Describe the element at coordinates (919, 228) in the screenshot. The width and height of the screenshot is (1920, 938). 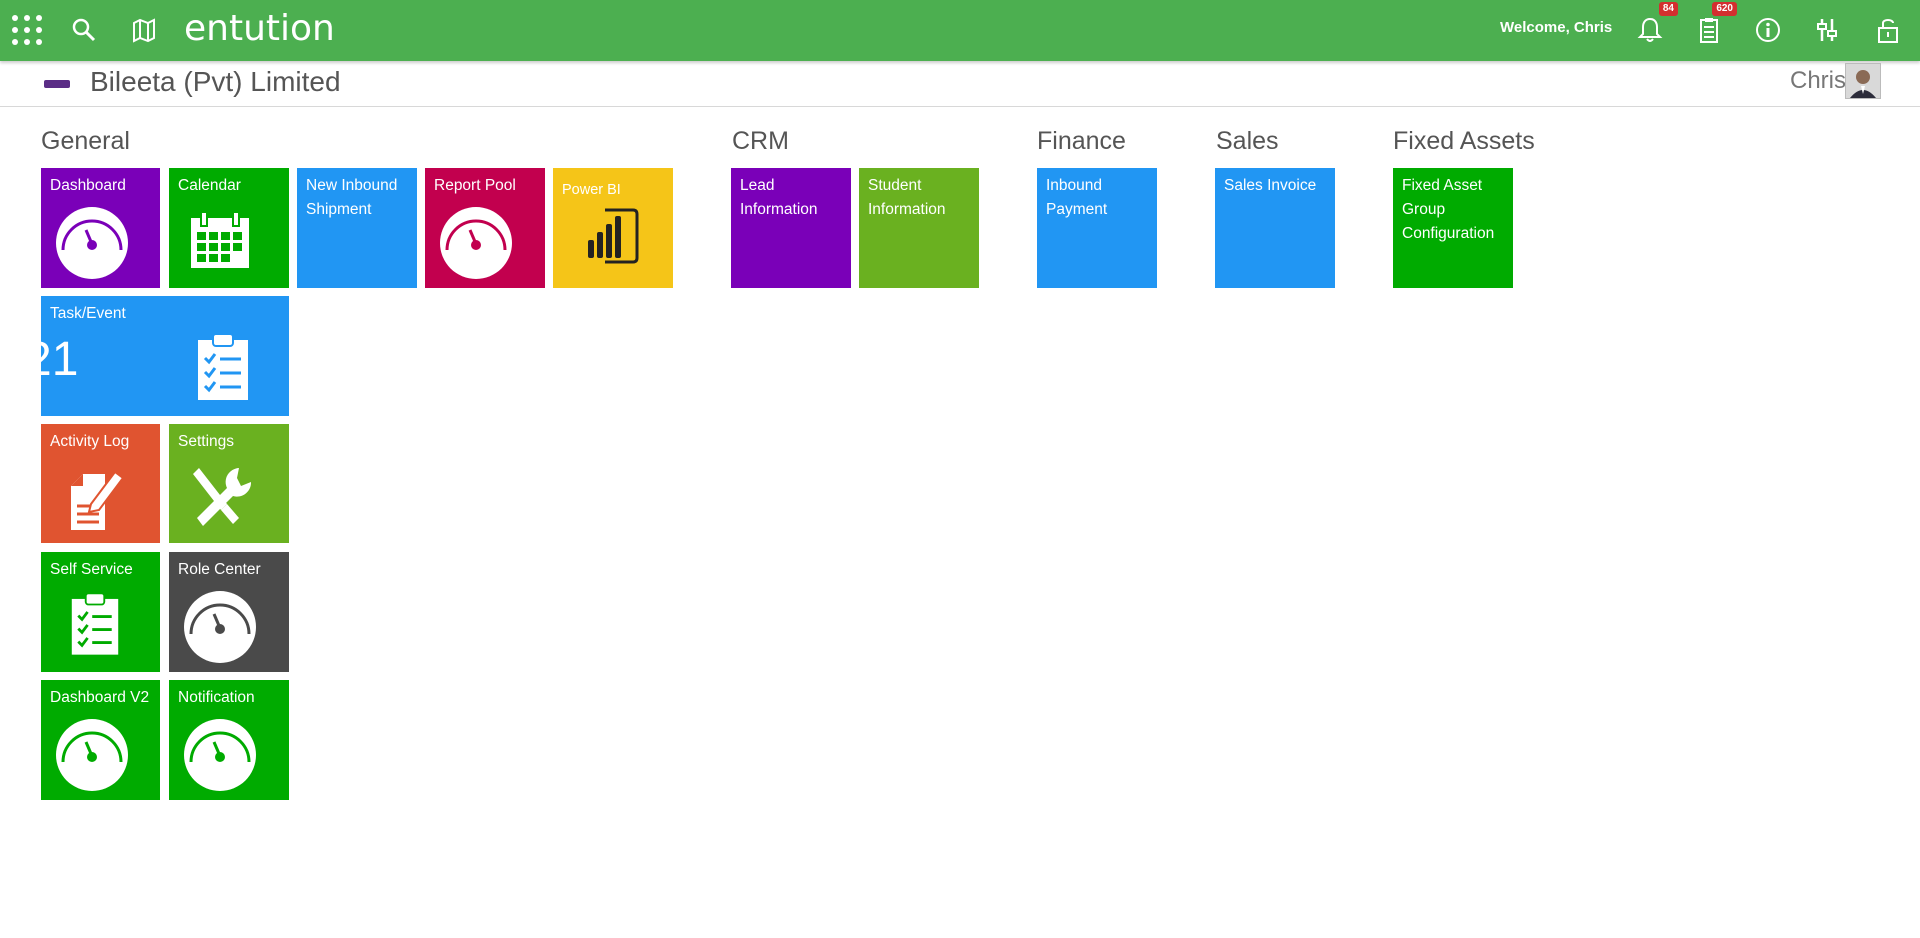
I see `tile-student-information: Student Information` at that location.